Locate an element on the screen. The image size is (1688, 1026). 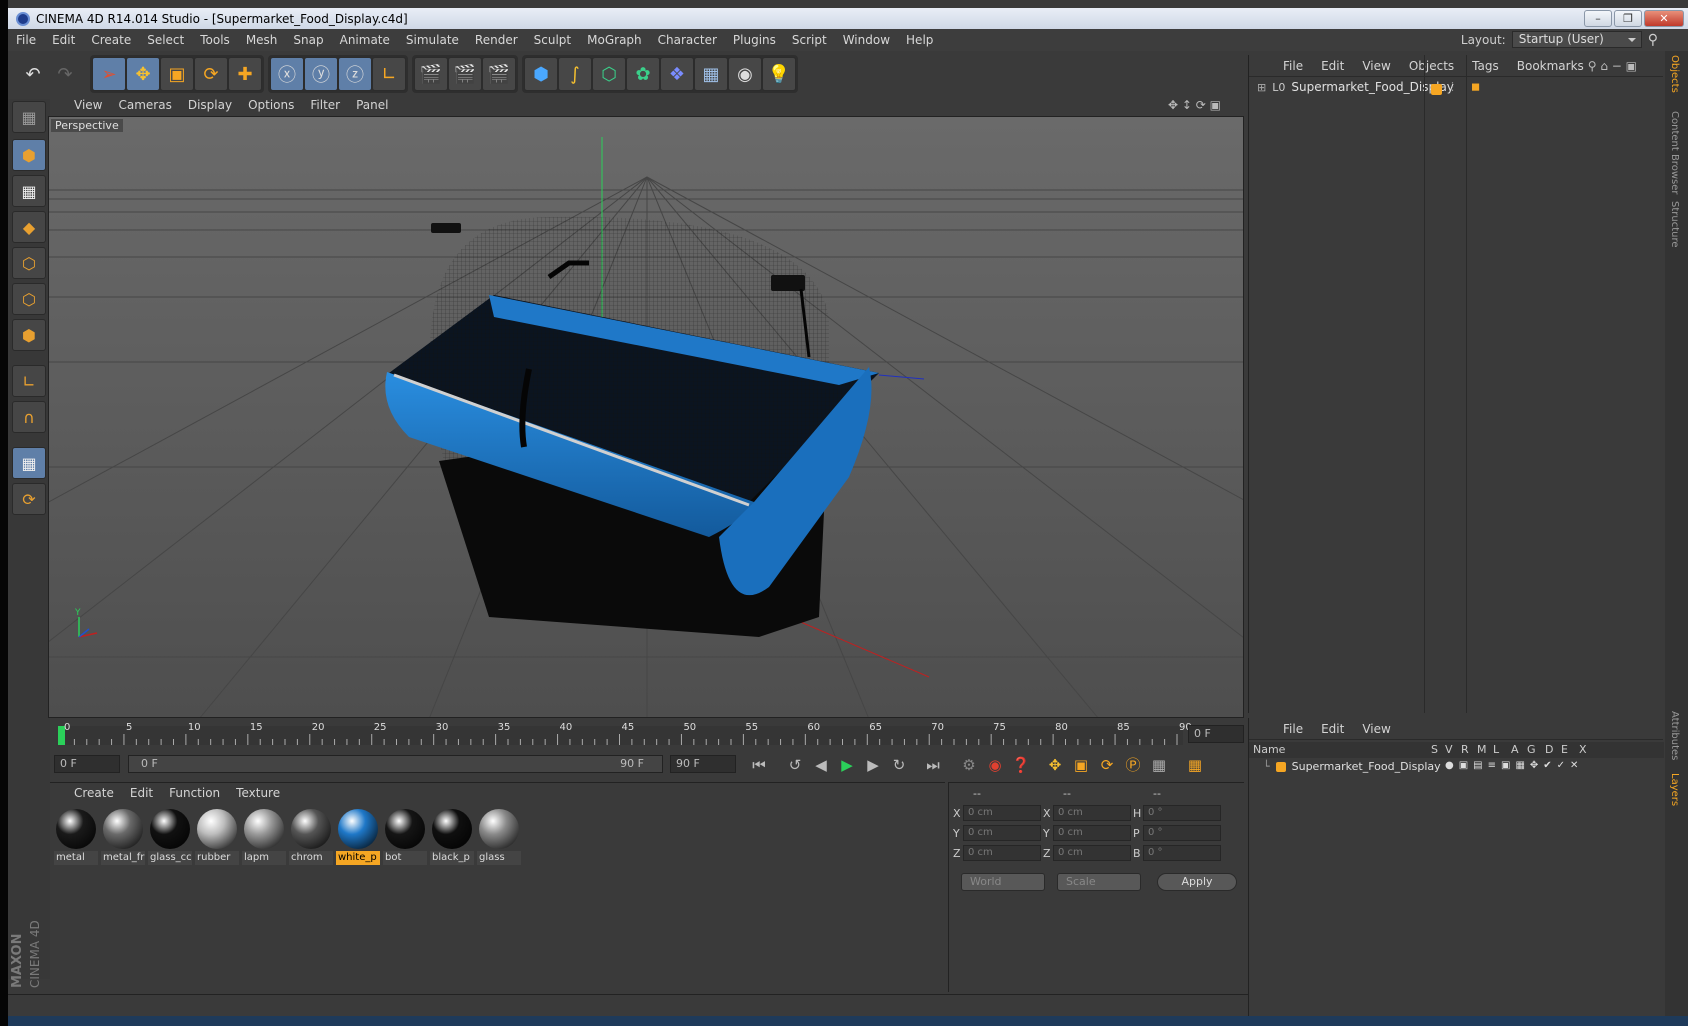
viewport-menu-view: View is located at coordinates (88, 105).